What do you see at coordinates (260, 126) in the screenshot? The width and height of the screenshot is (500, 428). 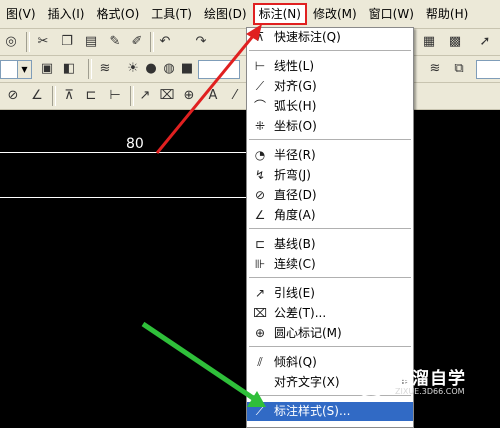 I see `ordinate-icon: ⁜` at bounding box center [260, 126].